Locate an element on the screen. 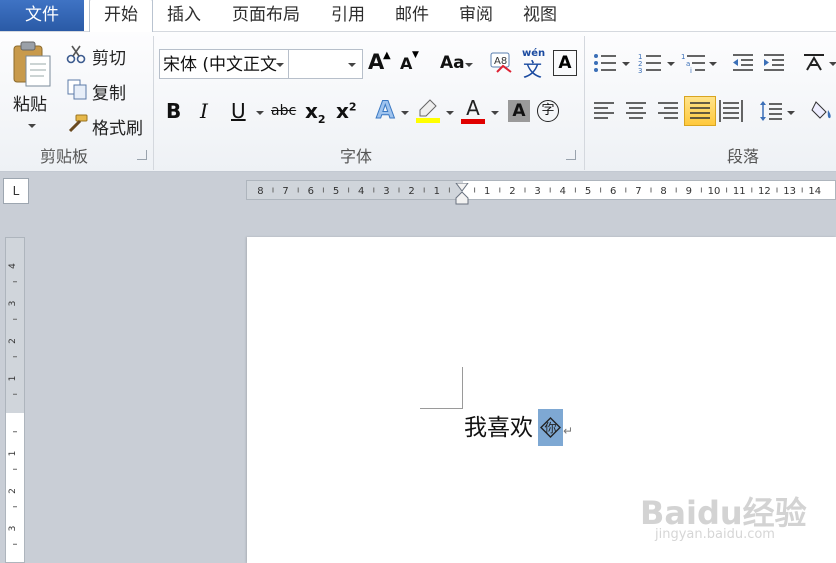 The image size is (836, 563). character-shading-button: A is located at coordinates (519, 111).